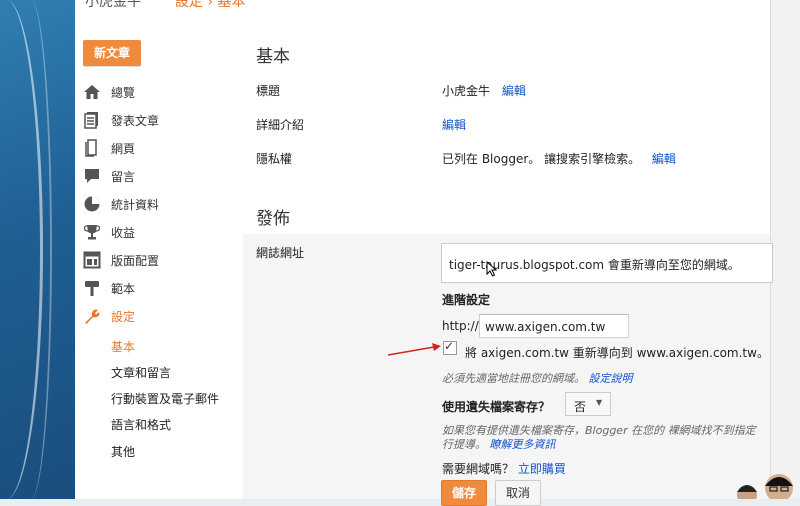 This screenshot has width=800, height=506. I want to click on missing-files-select: 否 ▼, so click(588, 404).